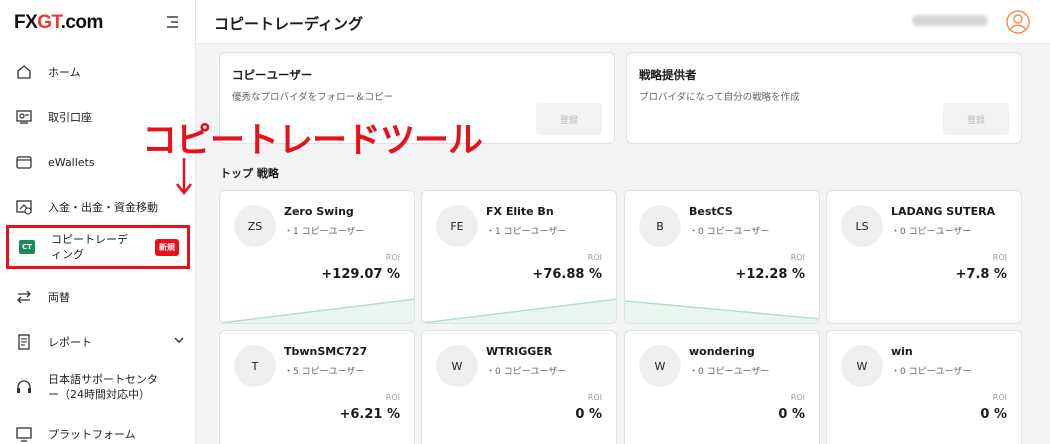 This screenshot has height=444, width=1050. I want to click on roi-value: +76.88 %, so click(567, 274).